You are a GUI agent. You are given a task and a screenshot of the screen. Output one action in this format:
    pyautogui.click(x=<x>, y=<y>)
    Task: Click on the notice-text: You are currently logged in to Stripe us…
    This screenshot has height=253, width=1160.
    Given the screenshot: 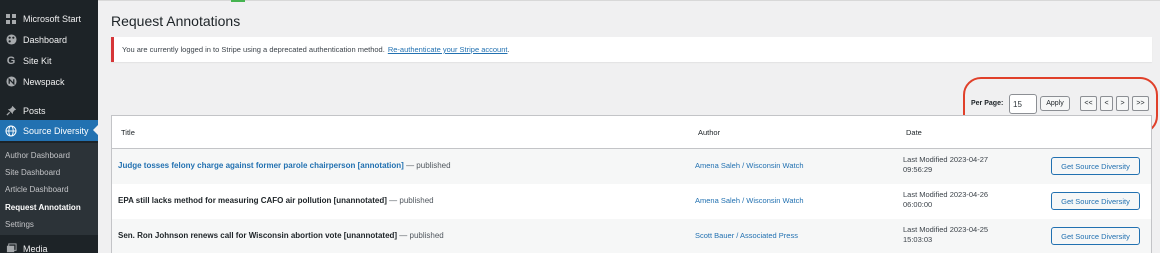 What is the action you would take?
    pyautogui.click(x=253, y=49)
    